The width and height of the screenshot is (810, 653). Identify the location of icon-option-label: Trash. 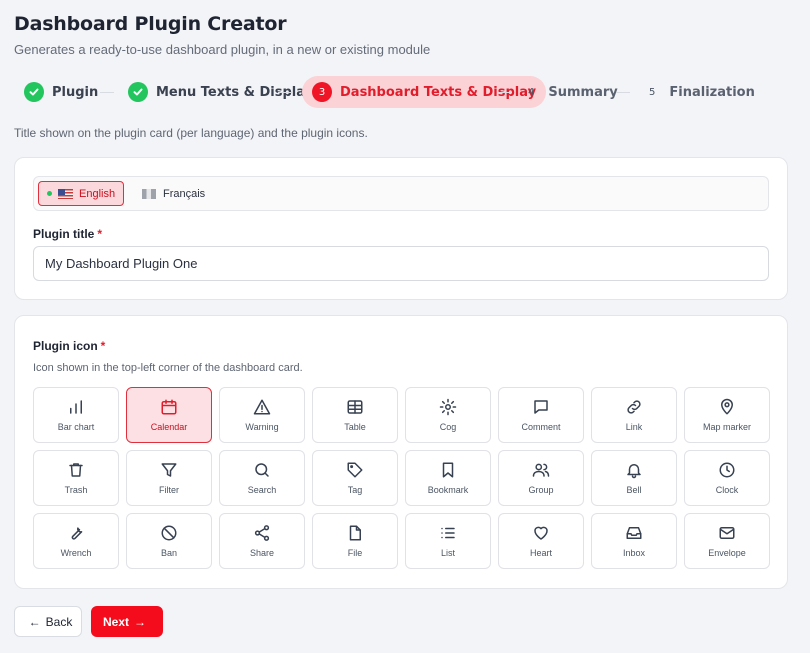
(76, 490).